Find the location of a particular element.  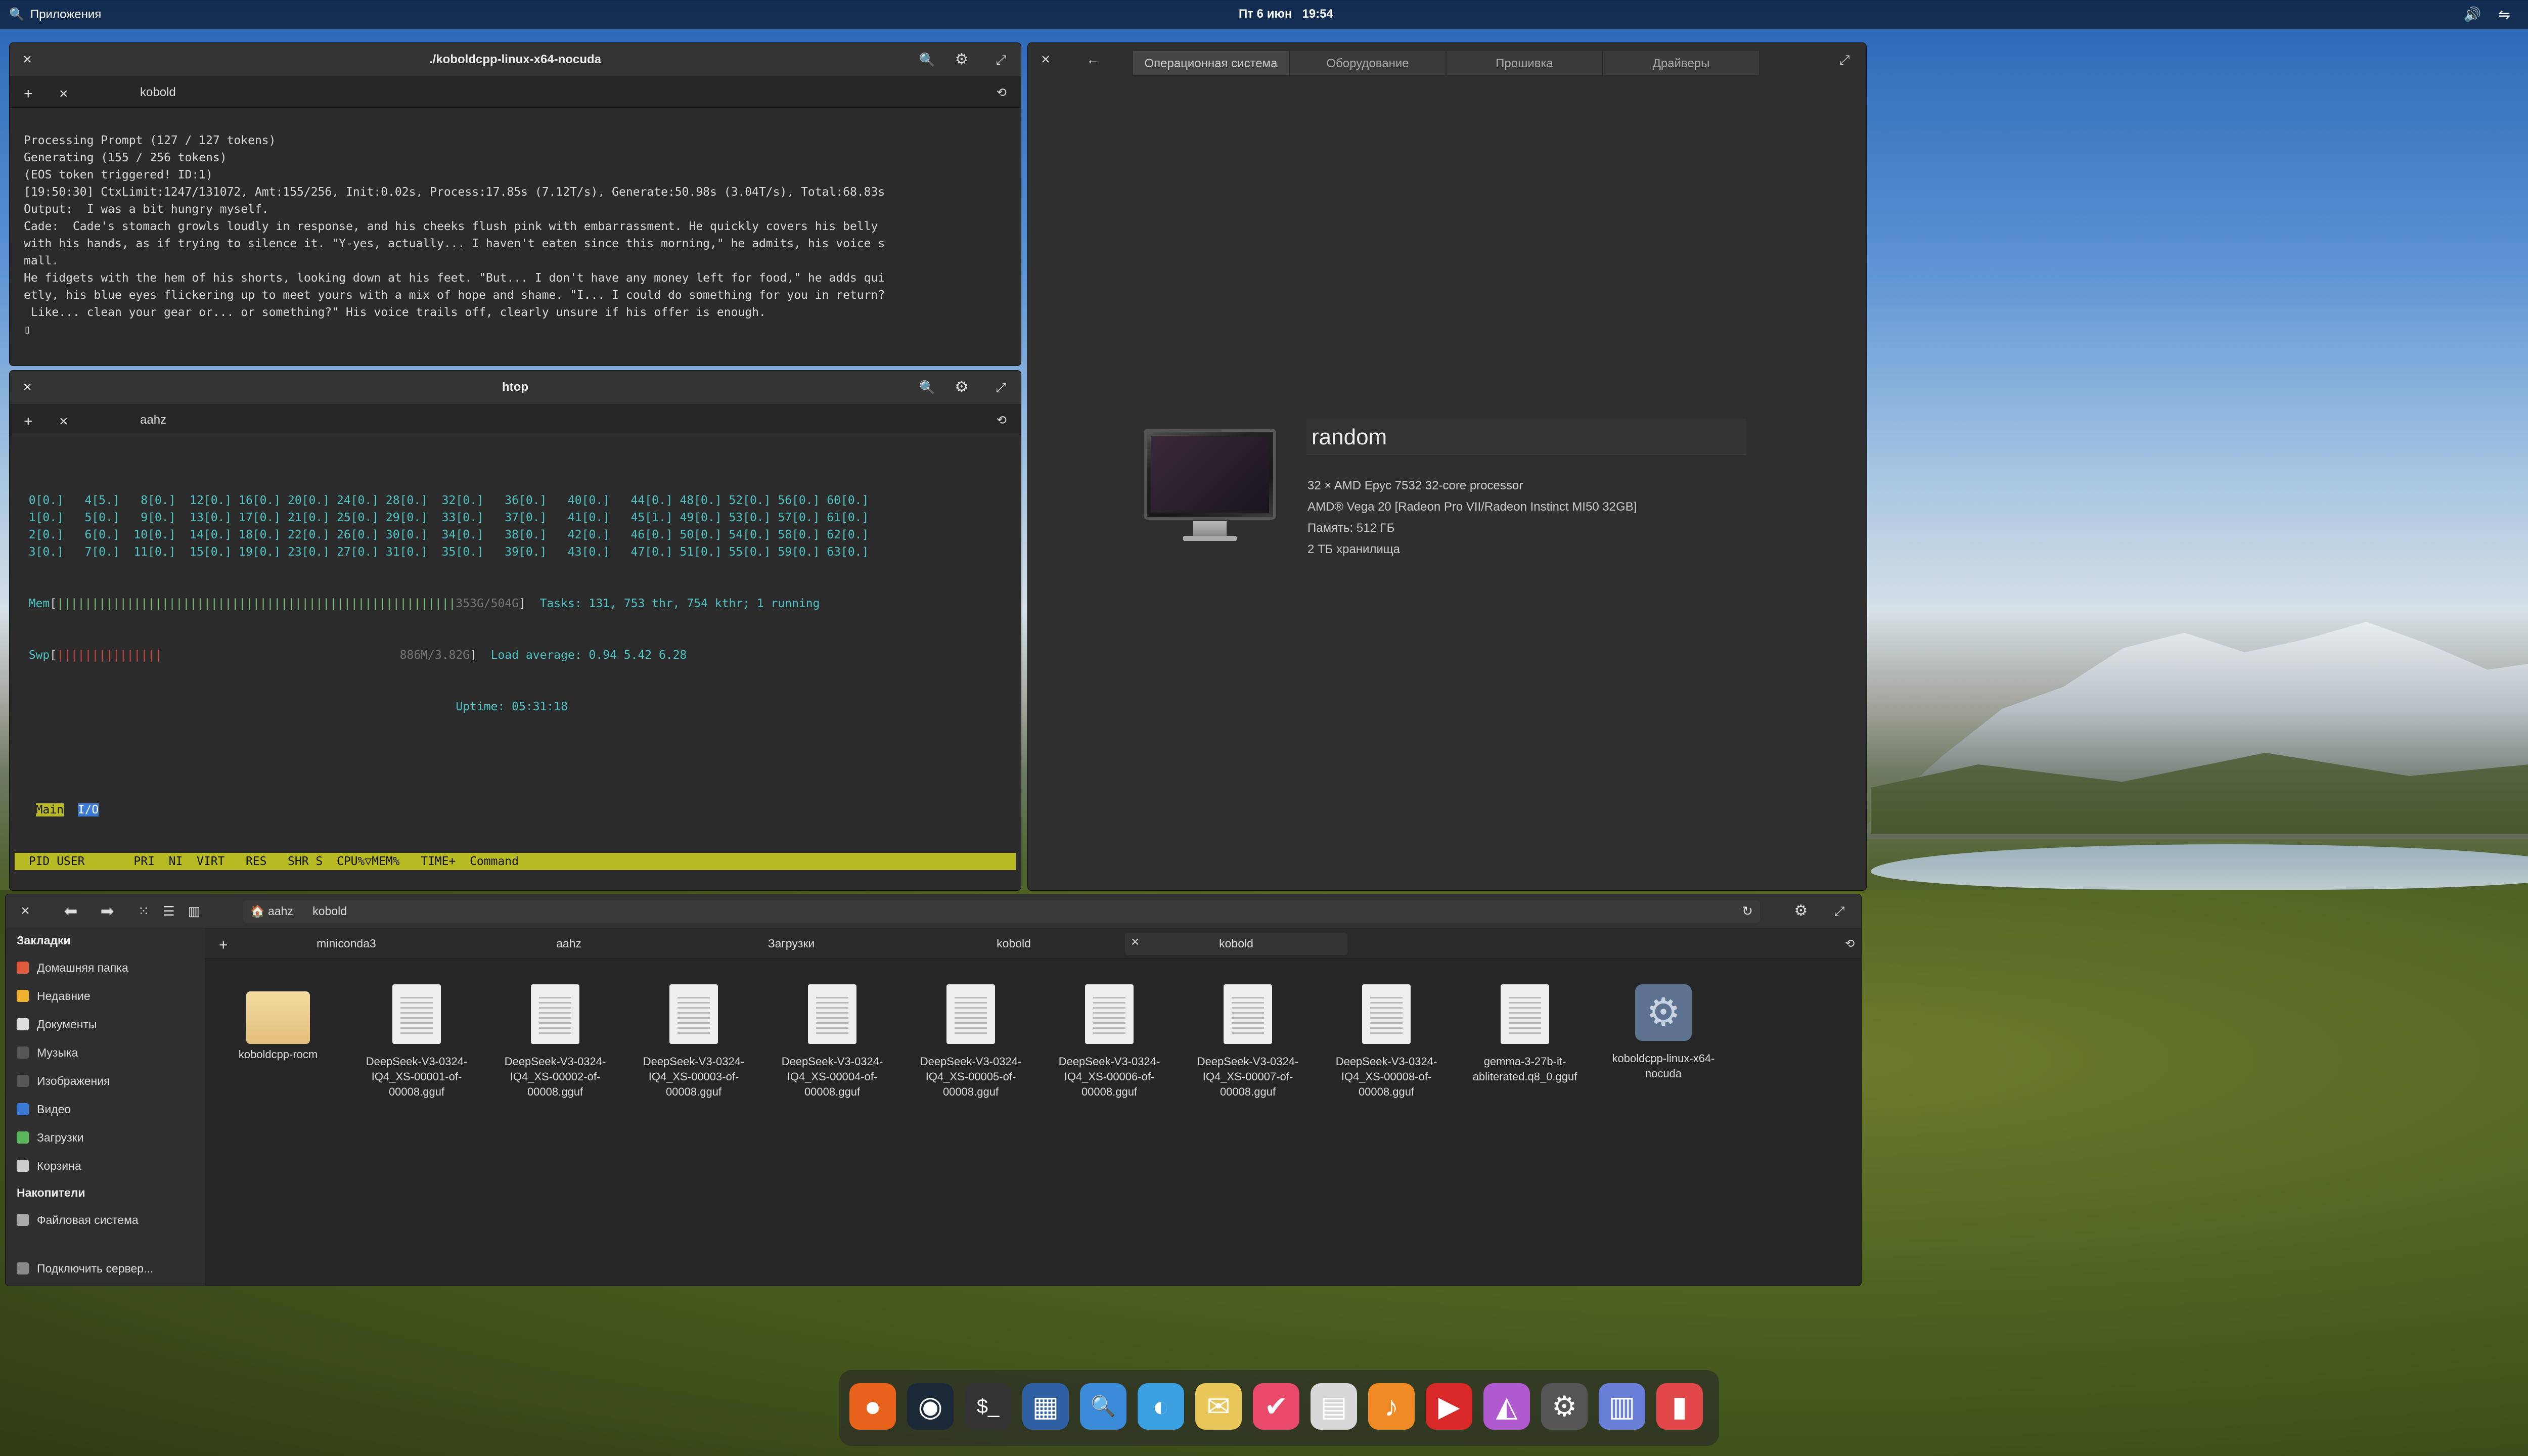

reload-icon: ↻ is located at coordinates (1748, 911).